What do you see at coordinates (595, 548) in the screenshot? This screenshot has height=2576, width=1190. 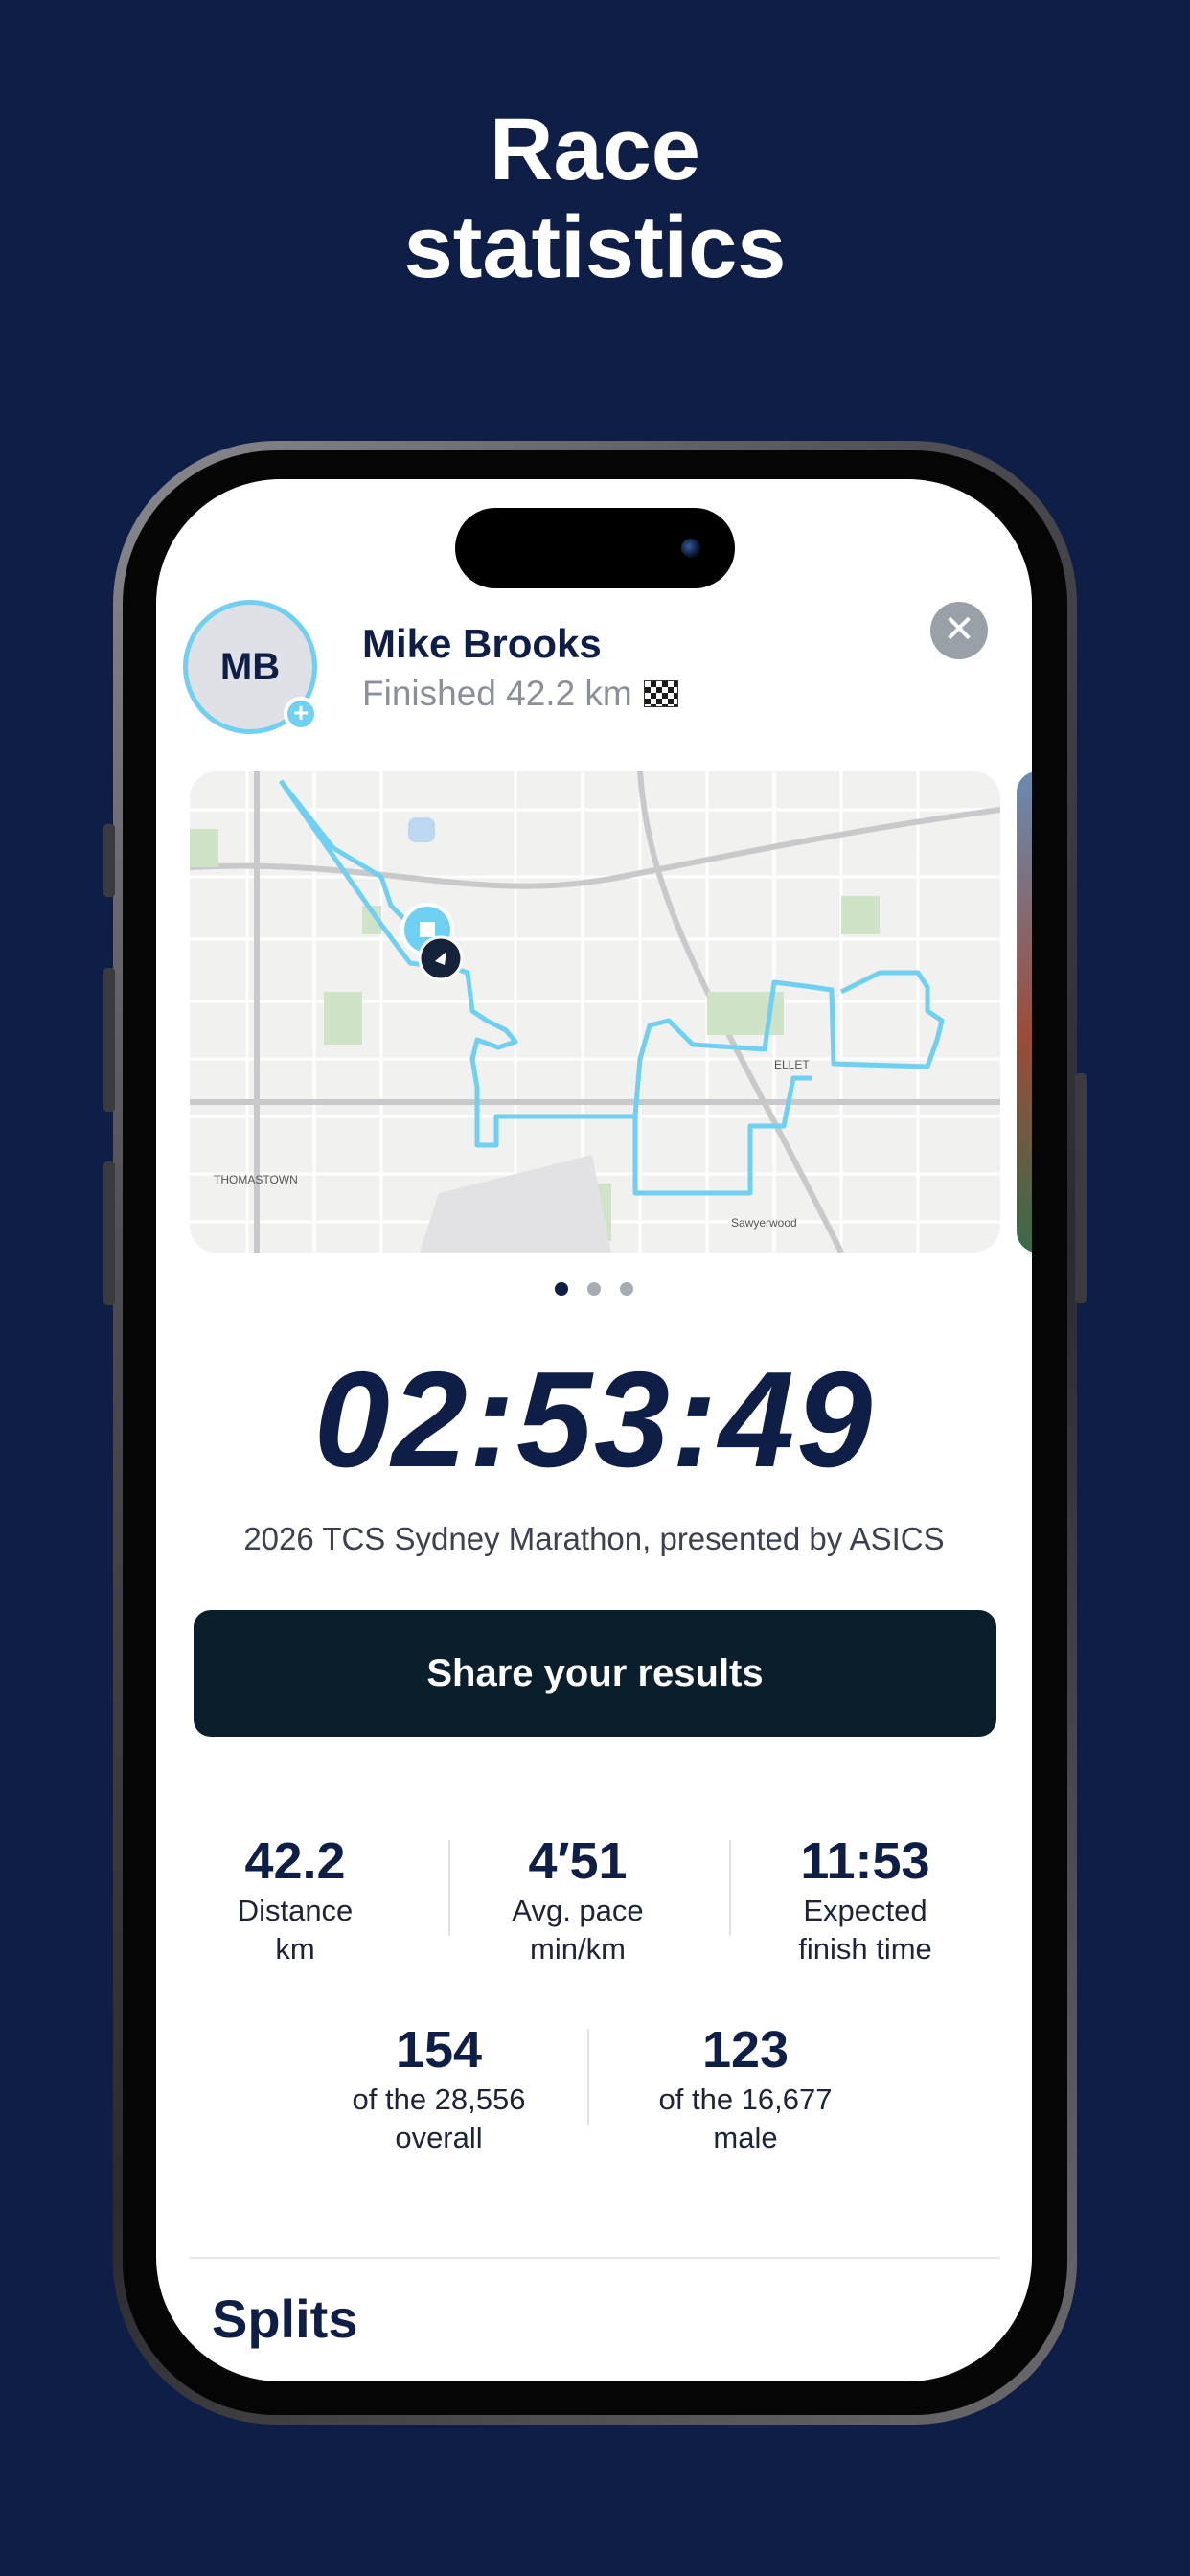 I see `dynamic-island` at bounding box center [595, 548].